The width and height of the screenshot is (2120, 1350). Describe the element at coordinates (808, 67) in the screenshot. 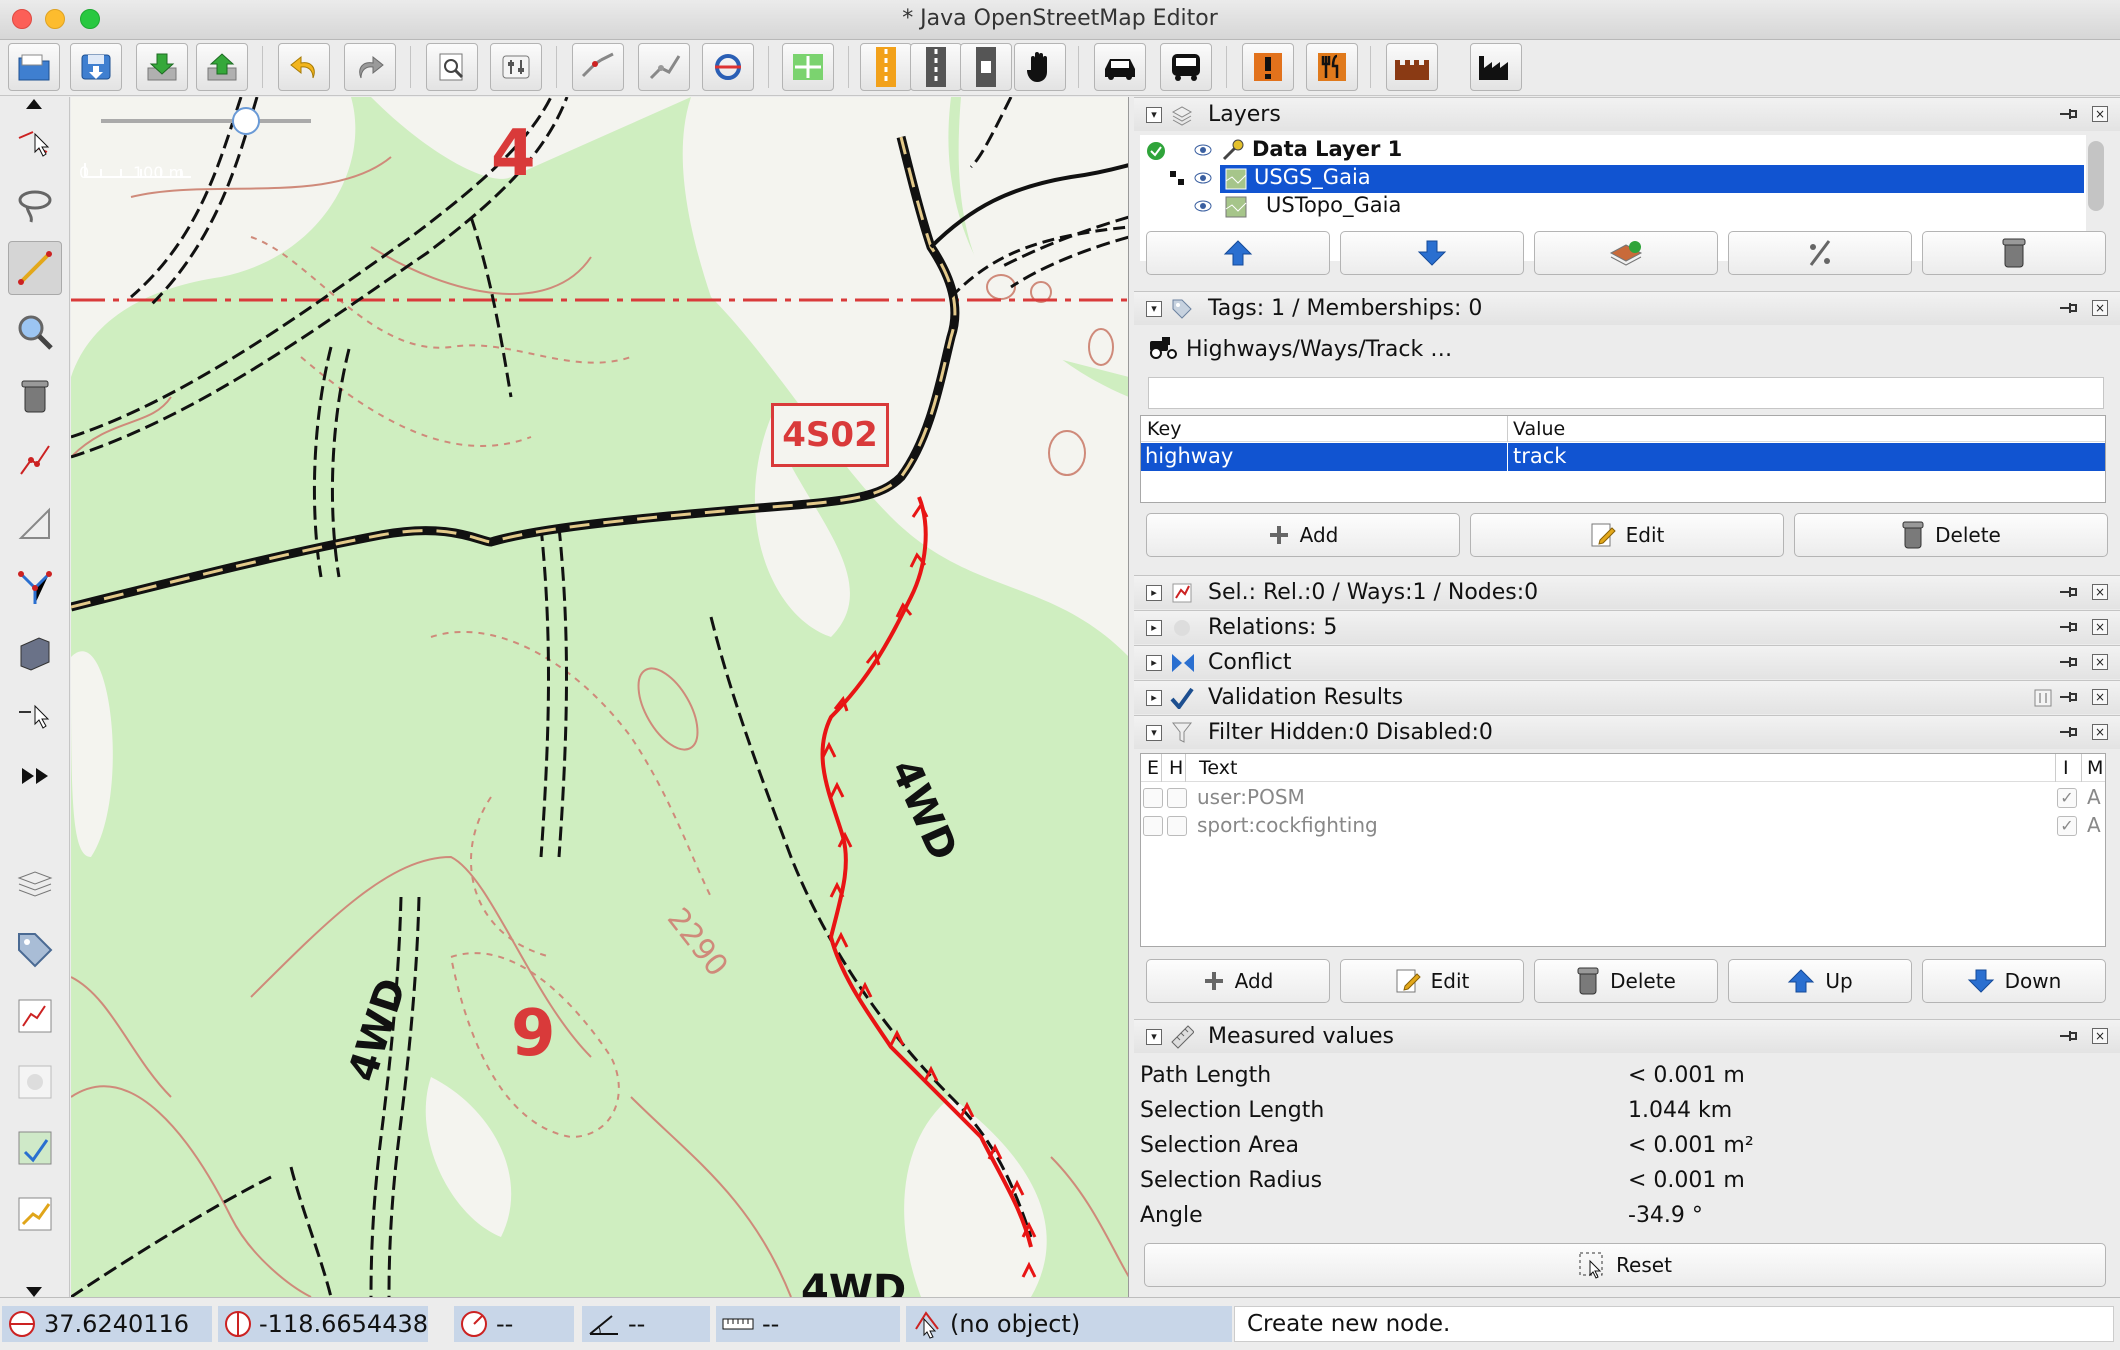

I see `zoom-selection-button` at that location.